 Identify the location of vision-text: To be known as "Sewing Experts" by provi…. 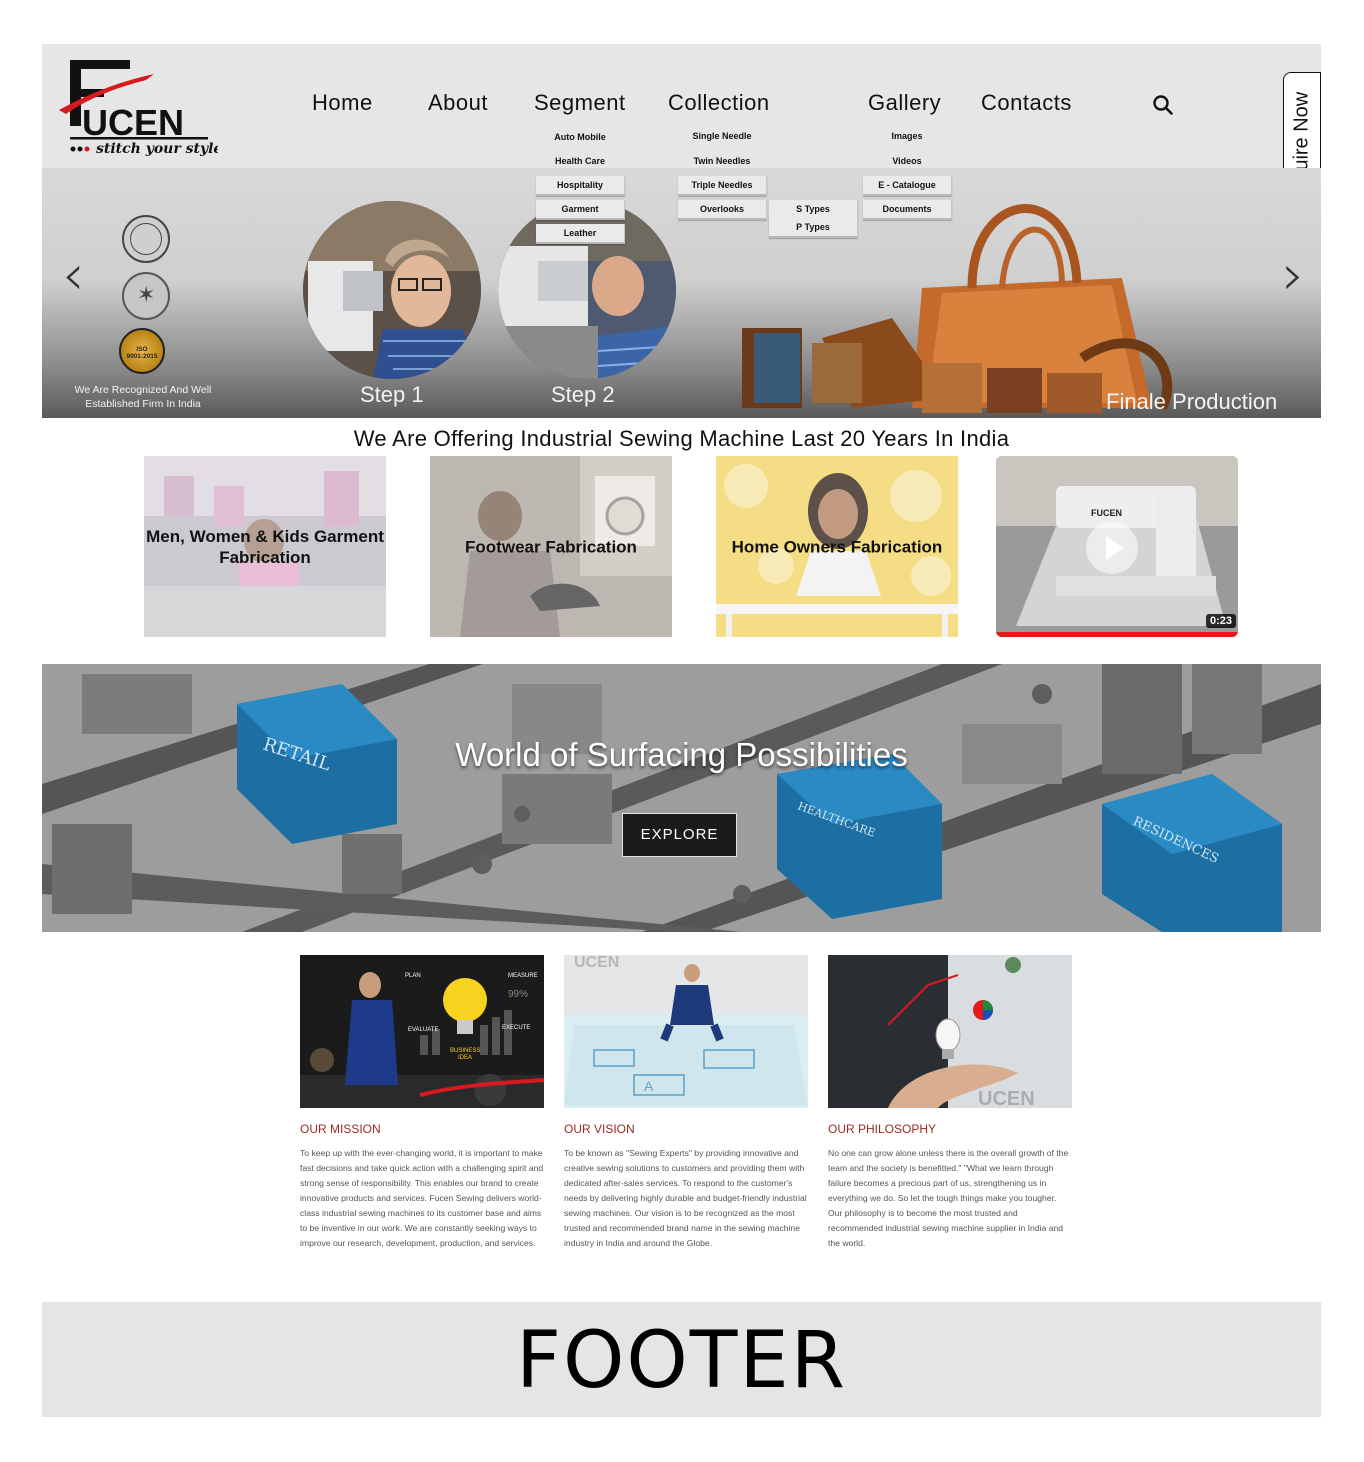
(685, 1198).